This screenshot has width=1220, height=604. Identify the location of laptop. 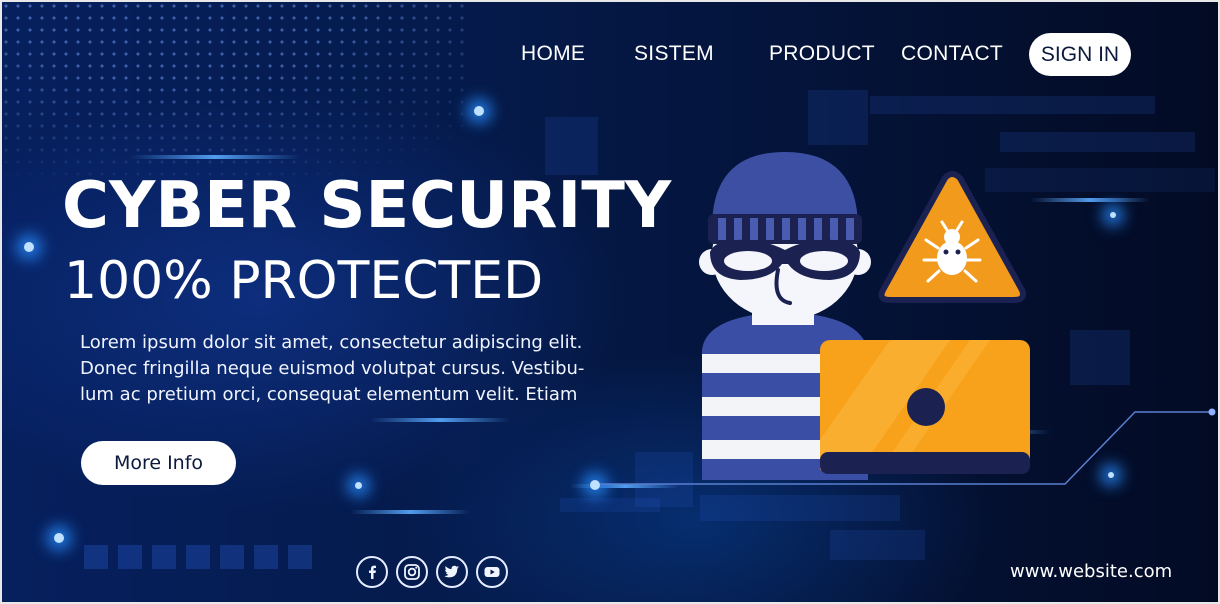
(925, 407).